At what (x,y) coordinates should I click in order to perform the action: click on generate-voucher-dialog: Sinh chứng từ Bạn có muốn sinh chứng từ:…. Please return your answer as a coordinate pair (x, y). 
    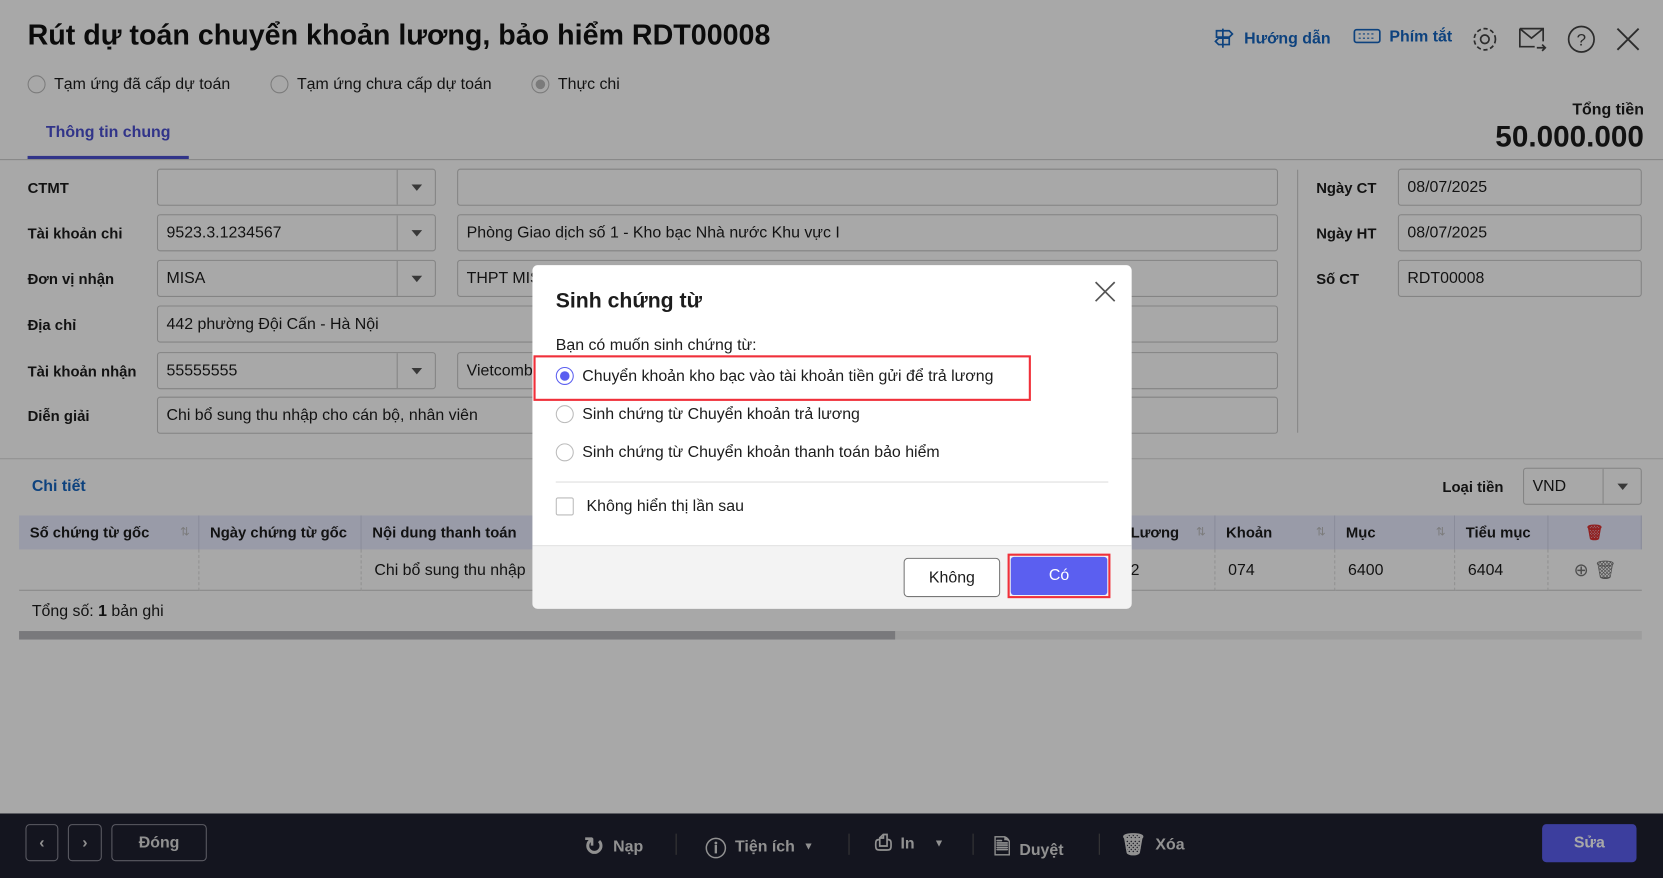
    Looking at the image, I should click on (832, 437).